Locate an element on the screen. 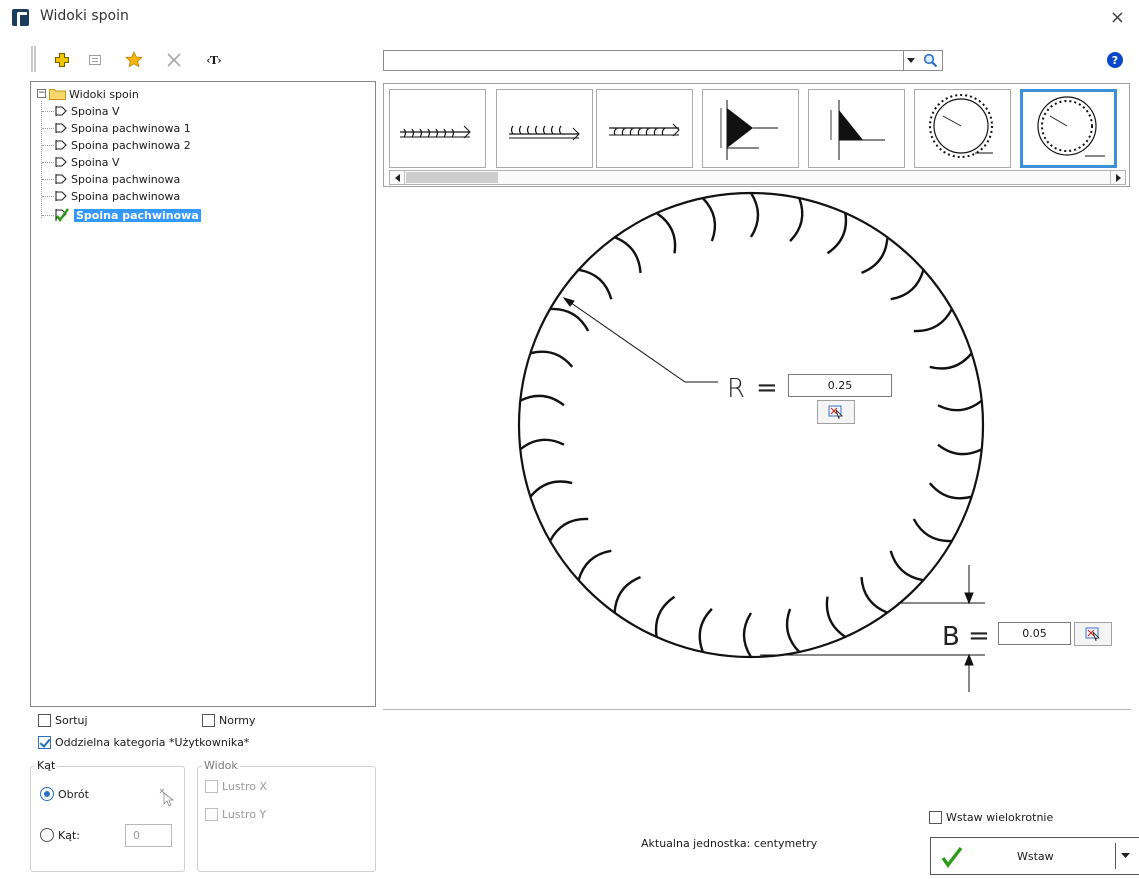 The image size is (1139, 879). radius-leader is located at coordinates (640, 340).